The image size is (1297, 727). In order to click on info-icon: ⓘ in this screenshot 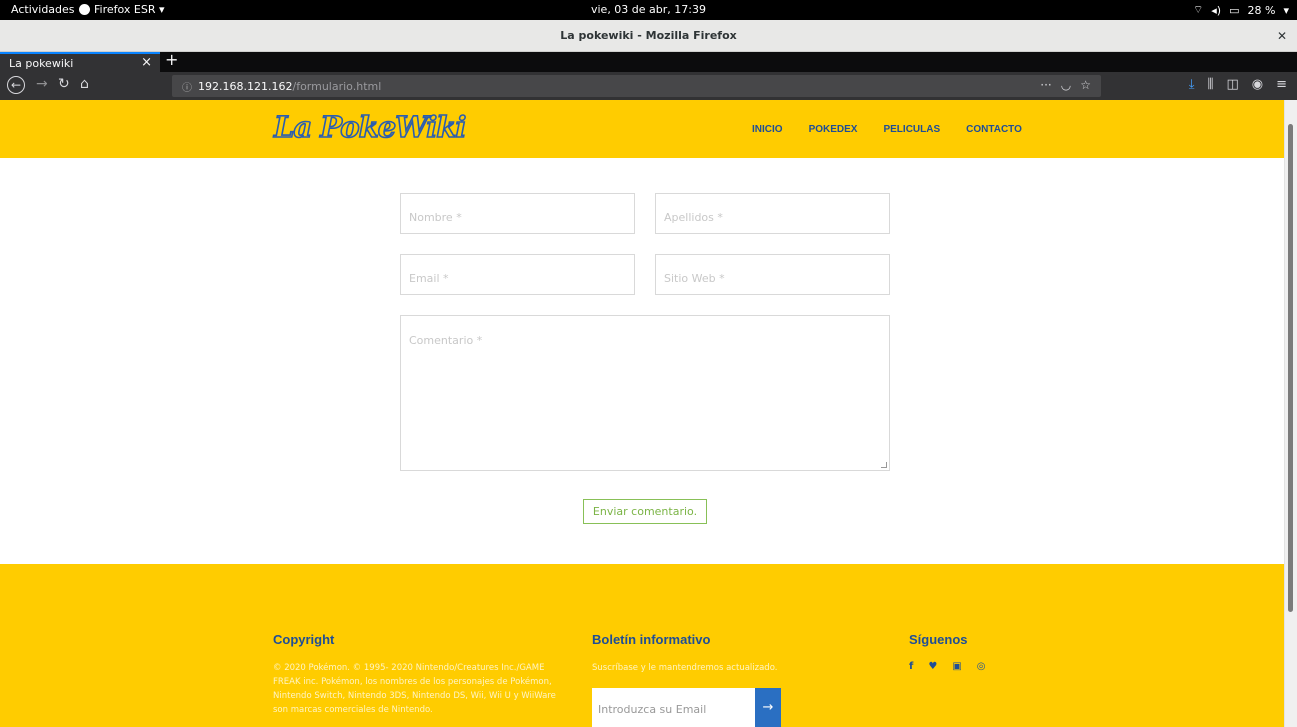, I will do `click(187, 86)`.